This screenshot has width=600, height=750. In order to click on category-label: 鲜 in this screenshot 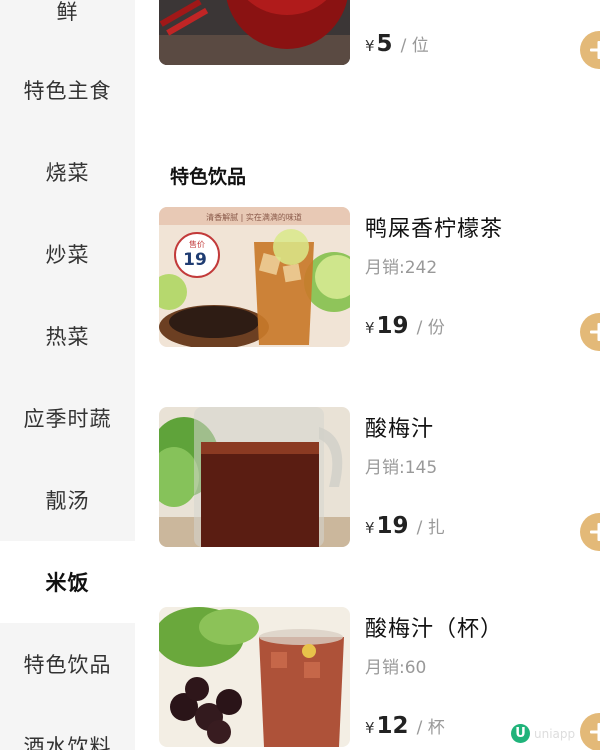, I will do `click(67, 12)`.